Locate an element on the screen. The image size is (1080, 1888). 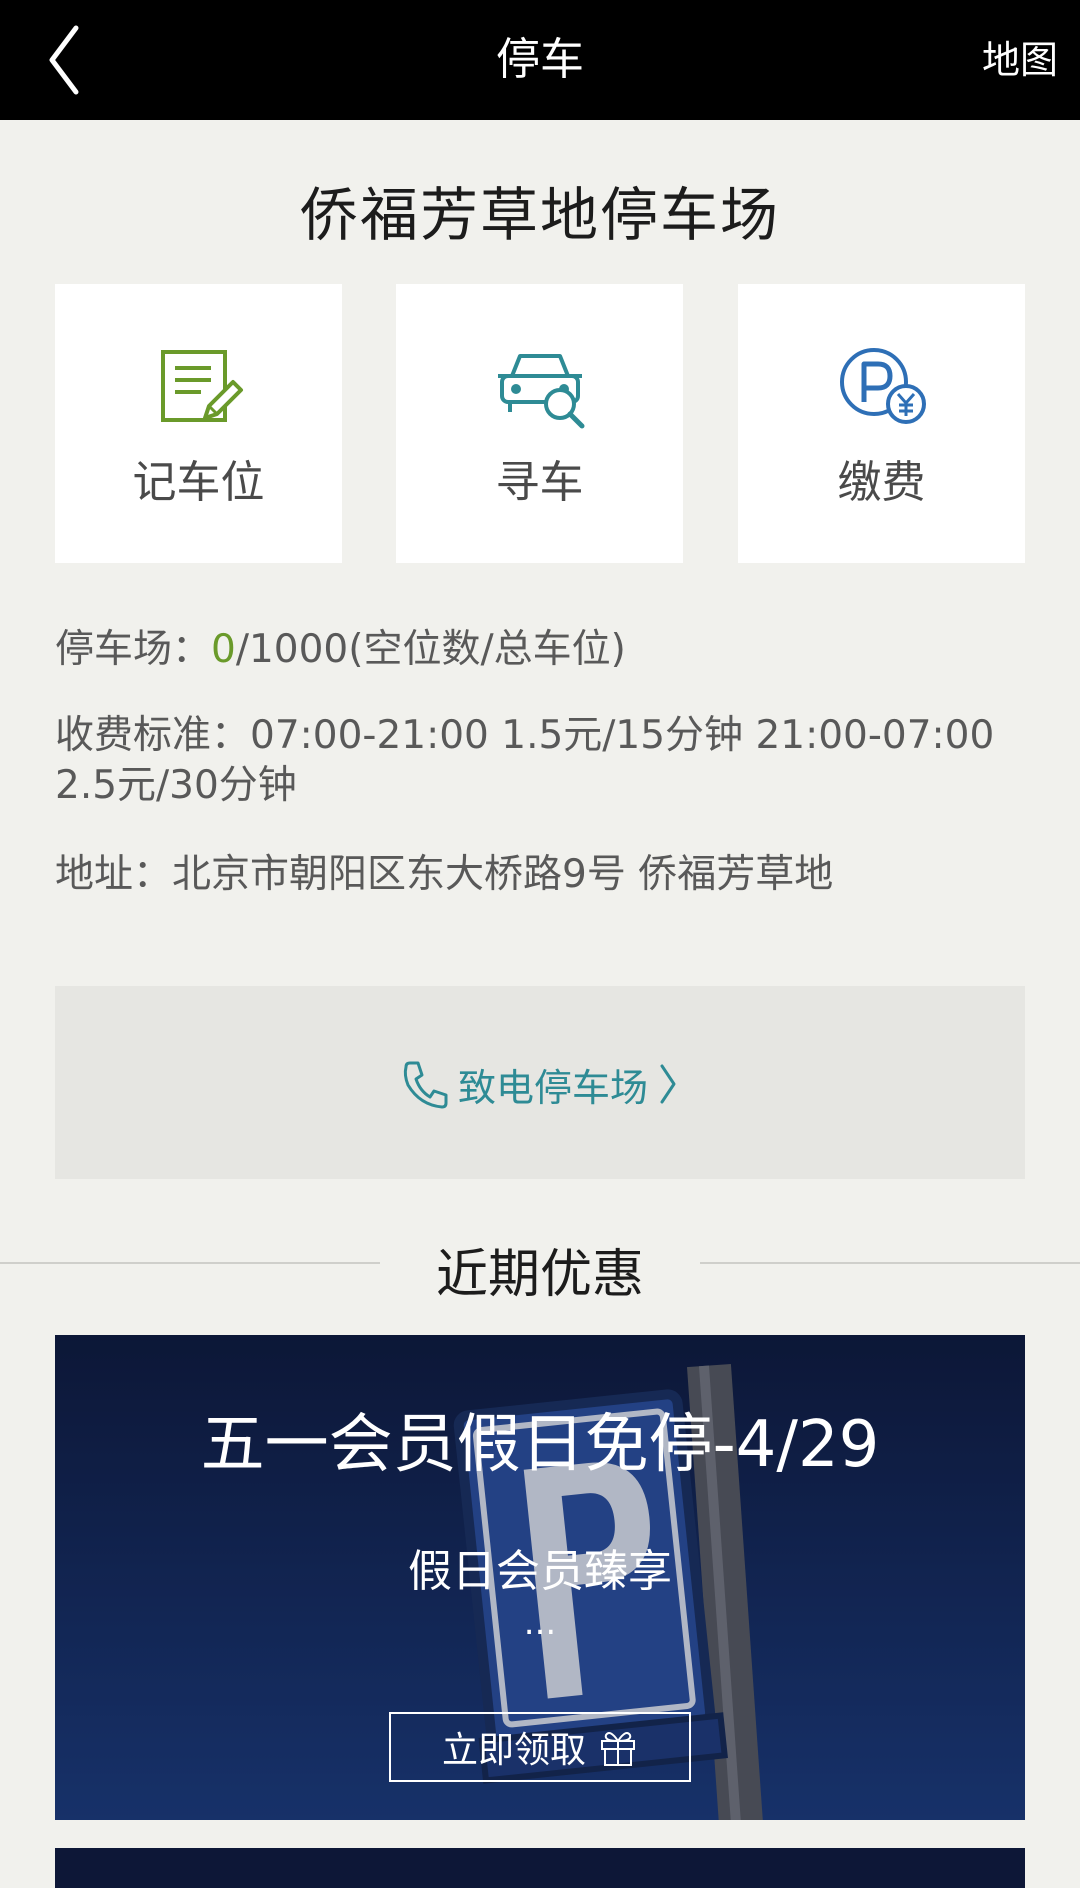
capacity-label: 停车场： is located at coordinates (133, 649).